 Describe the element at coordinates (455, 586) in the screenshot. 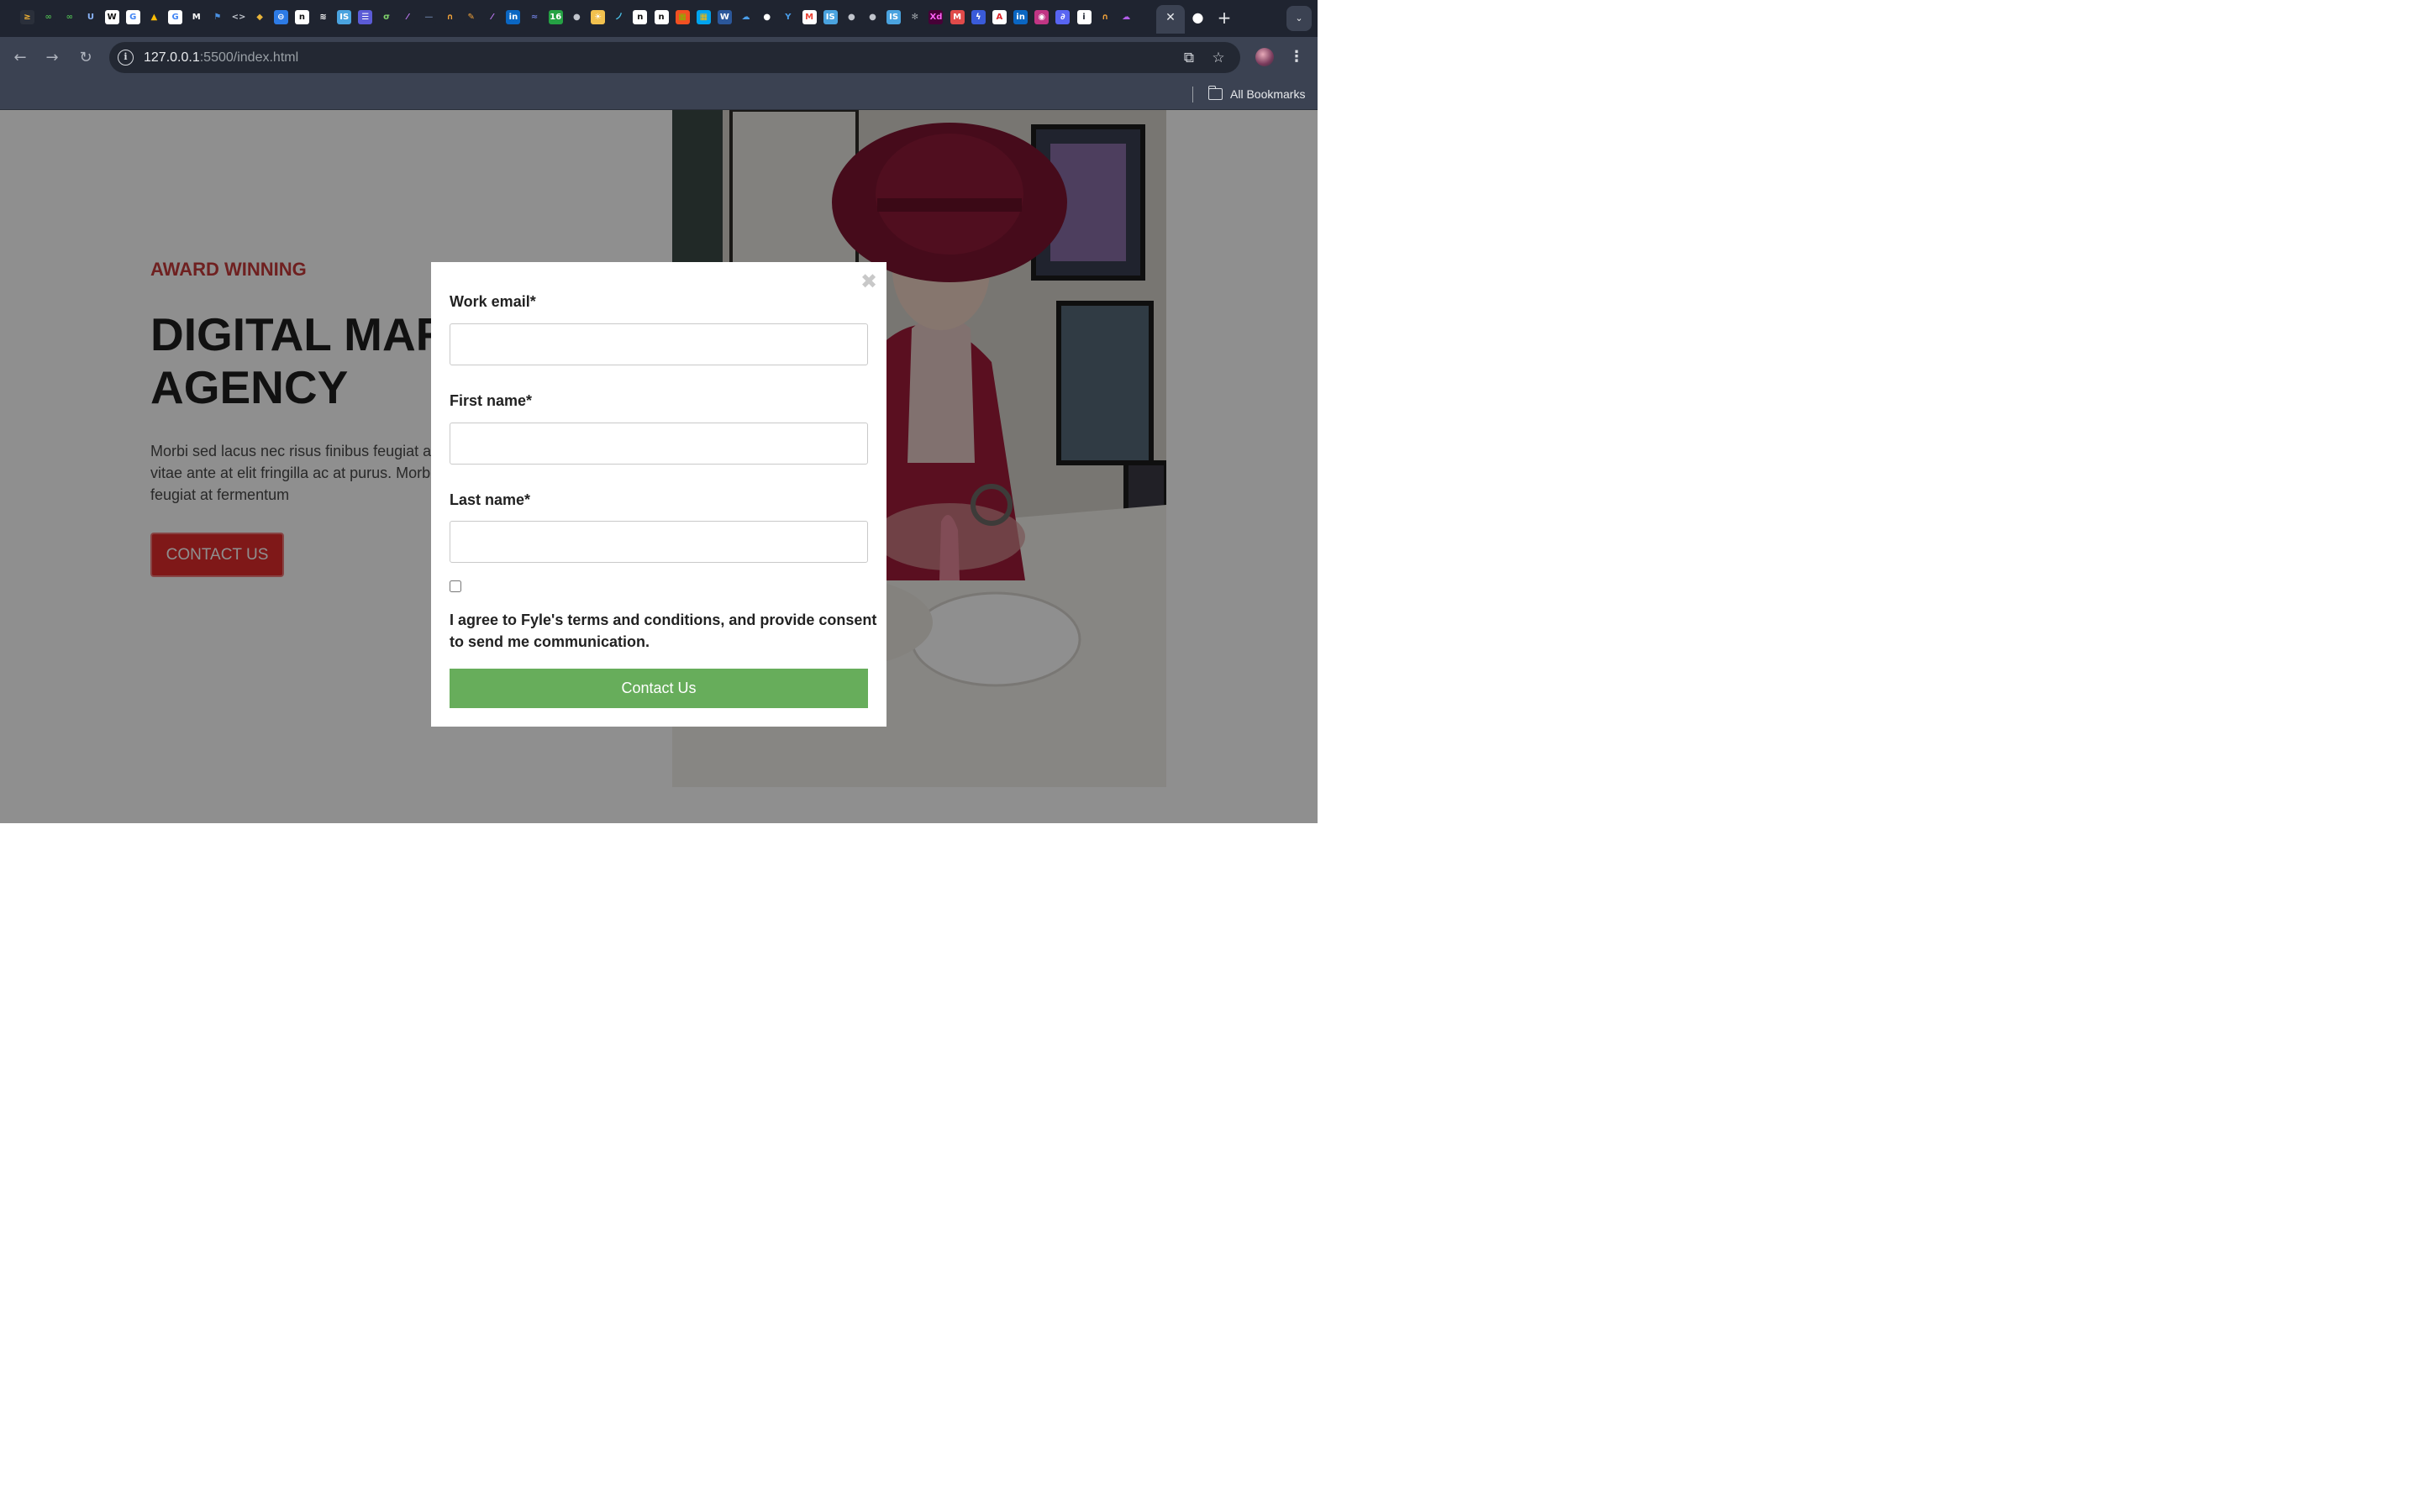

I see `consent-checkbox` at that location.